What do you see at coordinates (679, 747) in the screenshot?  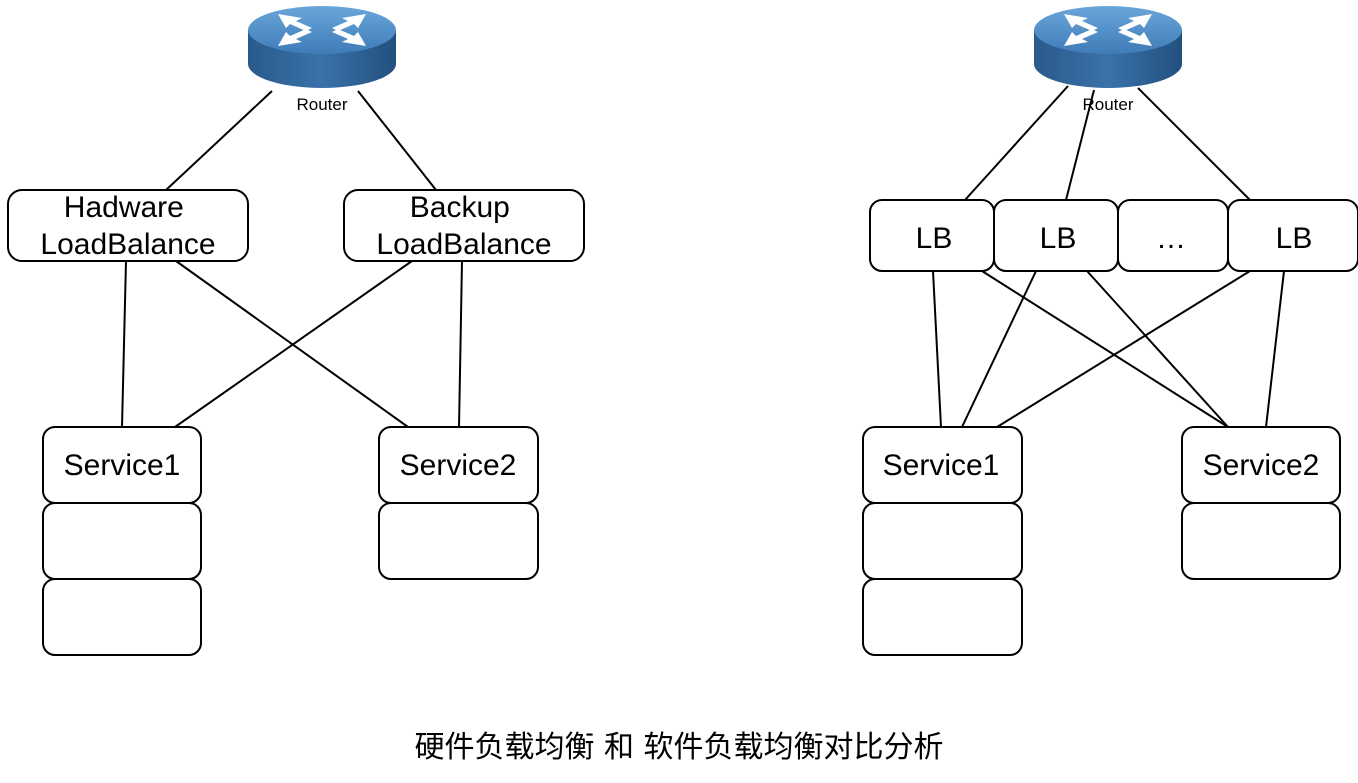 I see `diagram-caption: 硬件负载均衡 和 软件负载均衡对比分析` at bounding box center [679, 747].